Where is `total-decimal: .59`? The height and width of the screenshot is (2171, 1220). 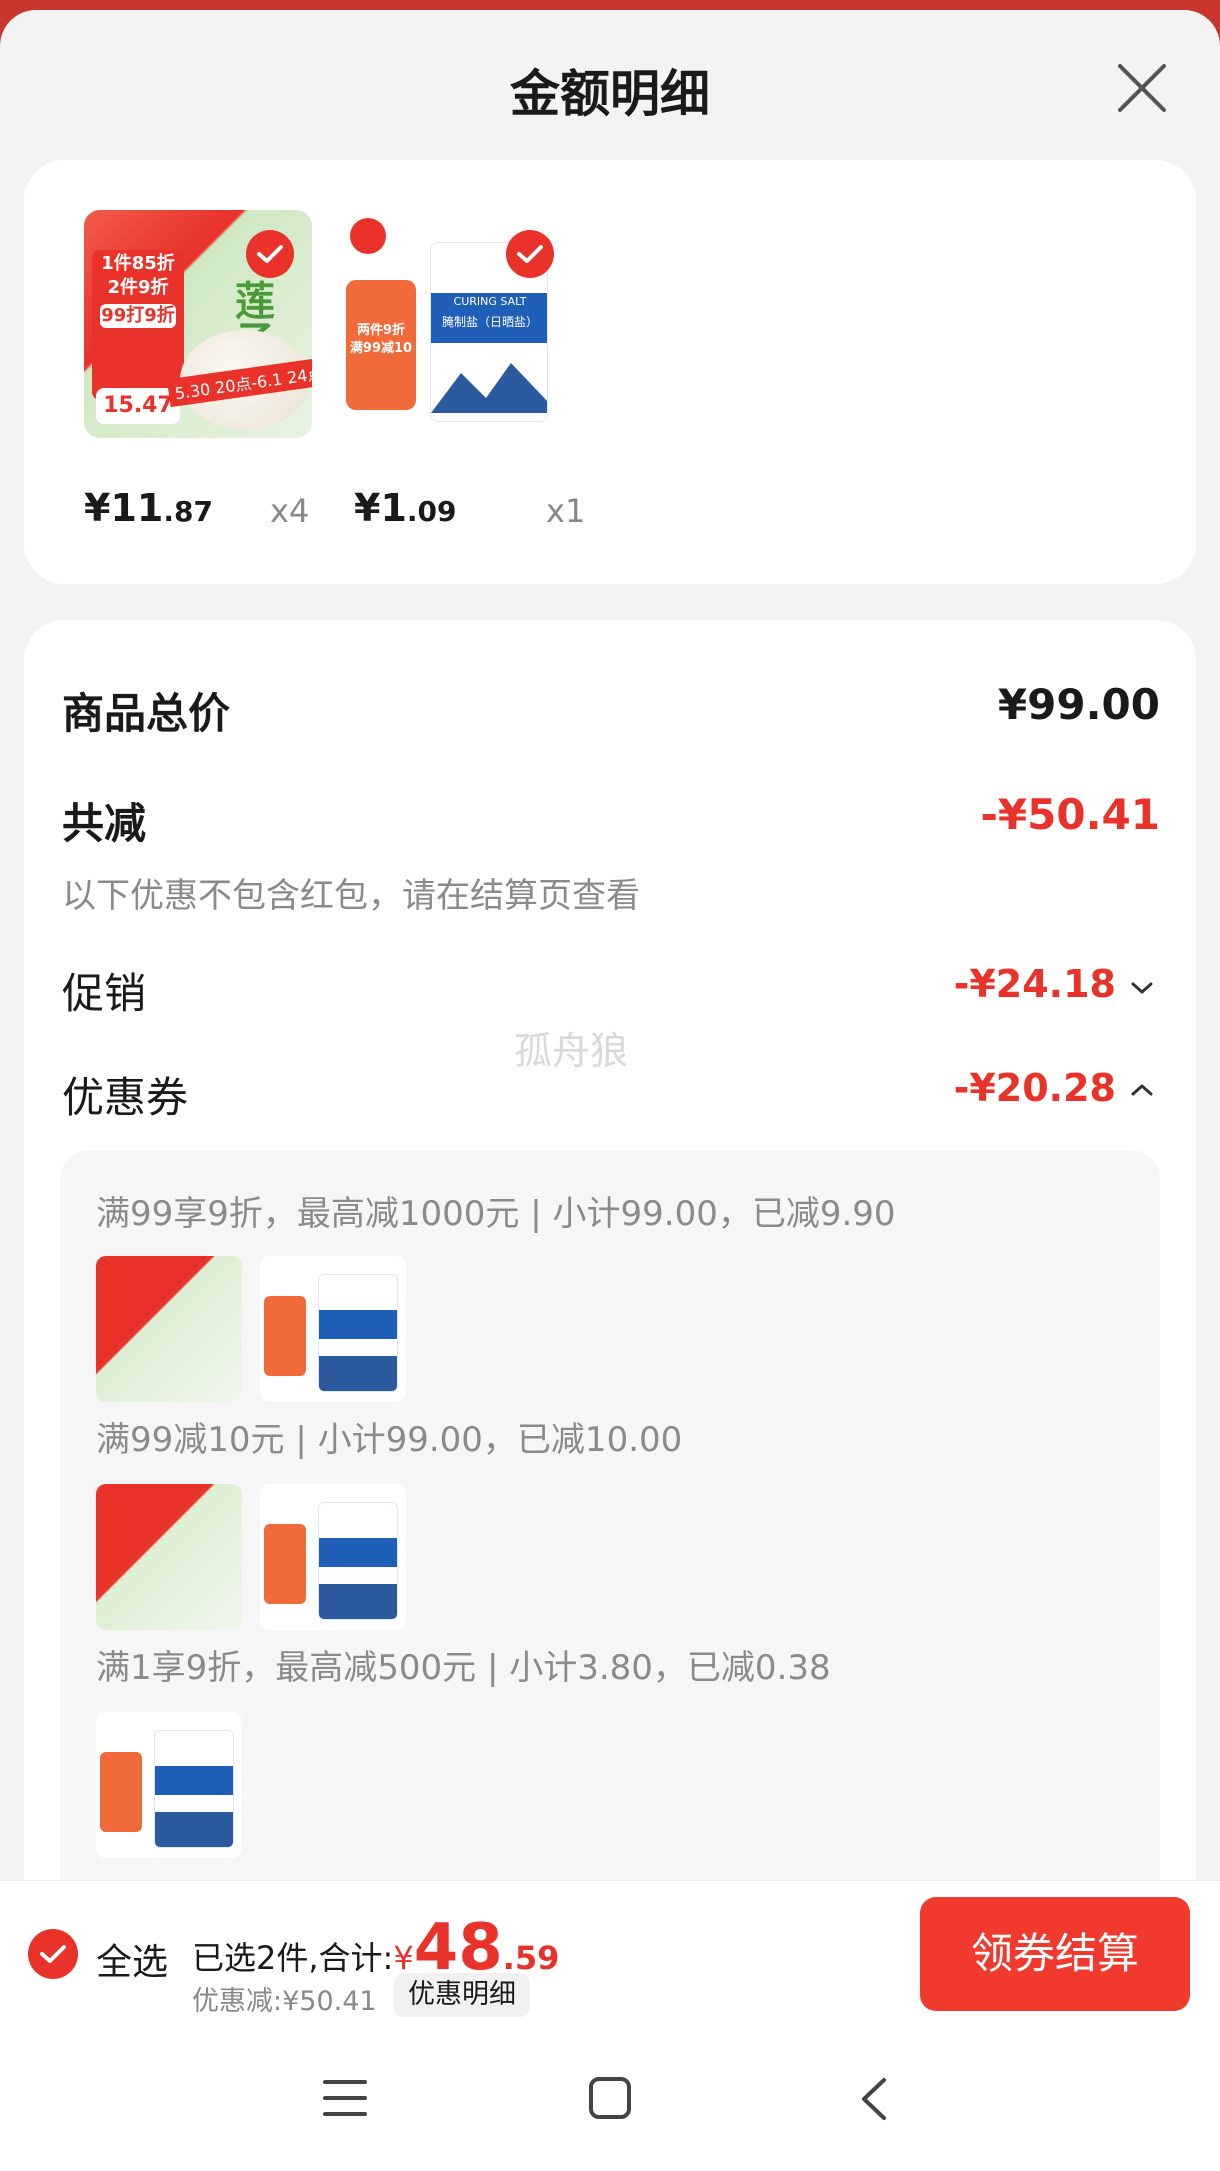 total-decimal: .59 is located at coordinates (531, 1958).